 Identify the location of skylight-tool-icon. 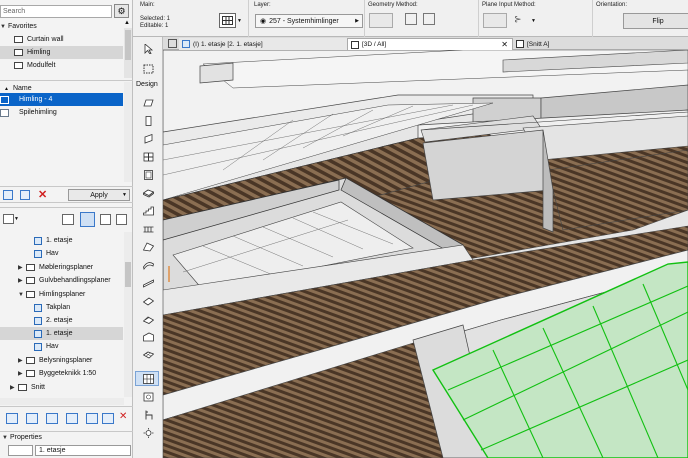
(148, 282).